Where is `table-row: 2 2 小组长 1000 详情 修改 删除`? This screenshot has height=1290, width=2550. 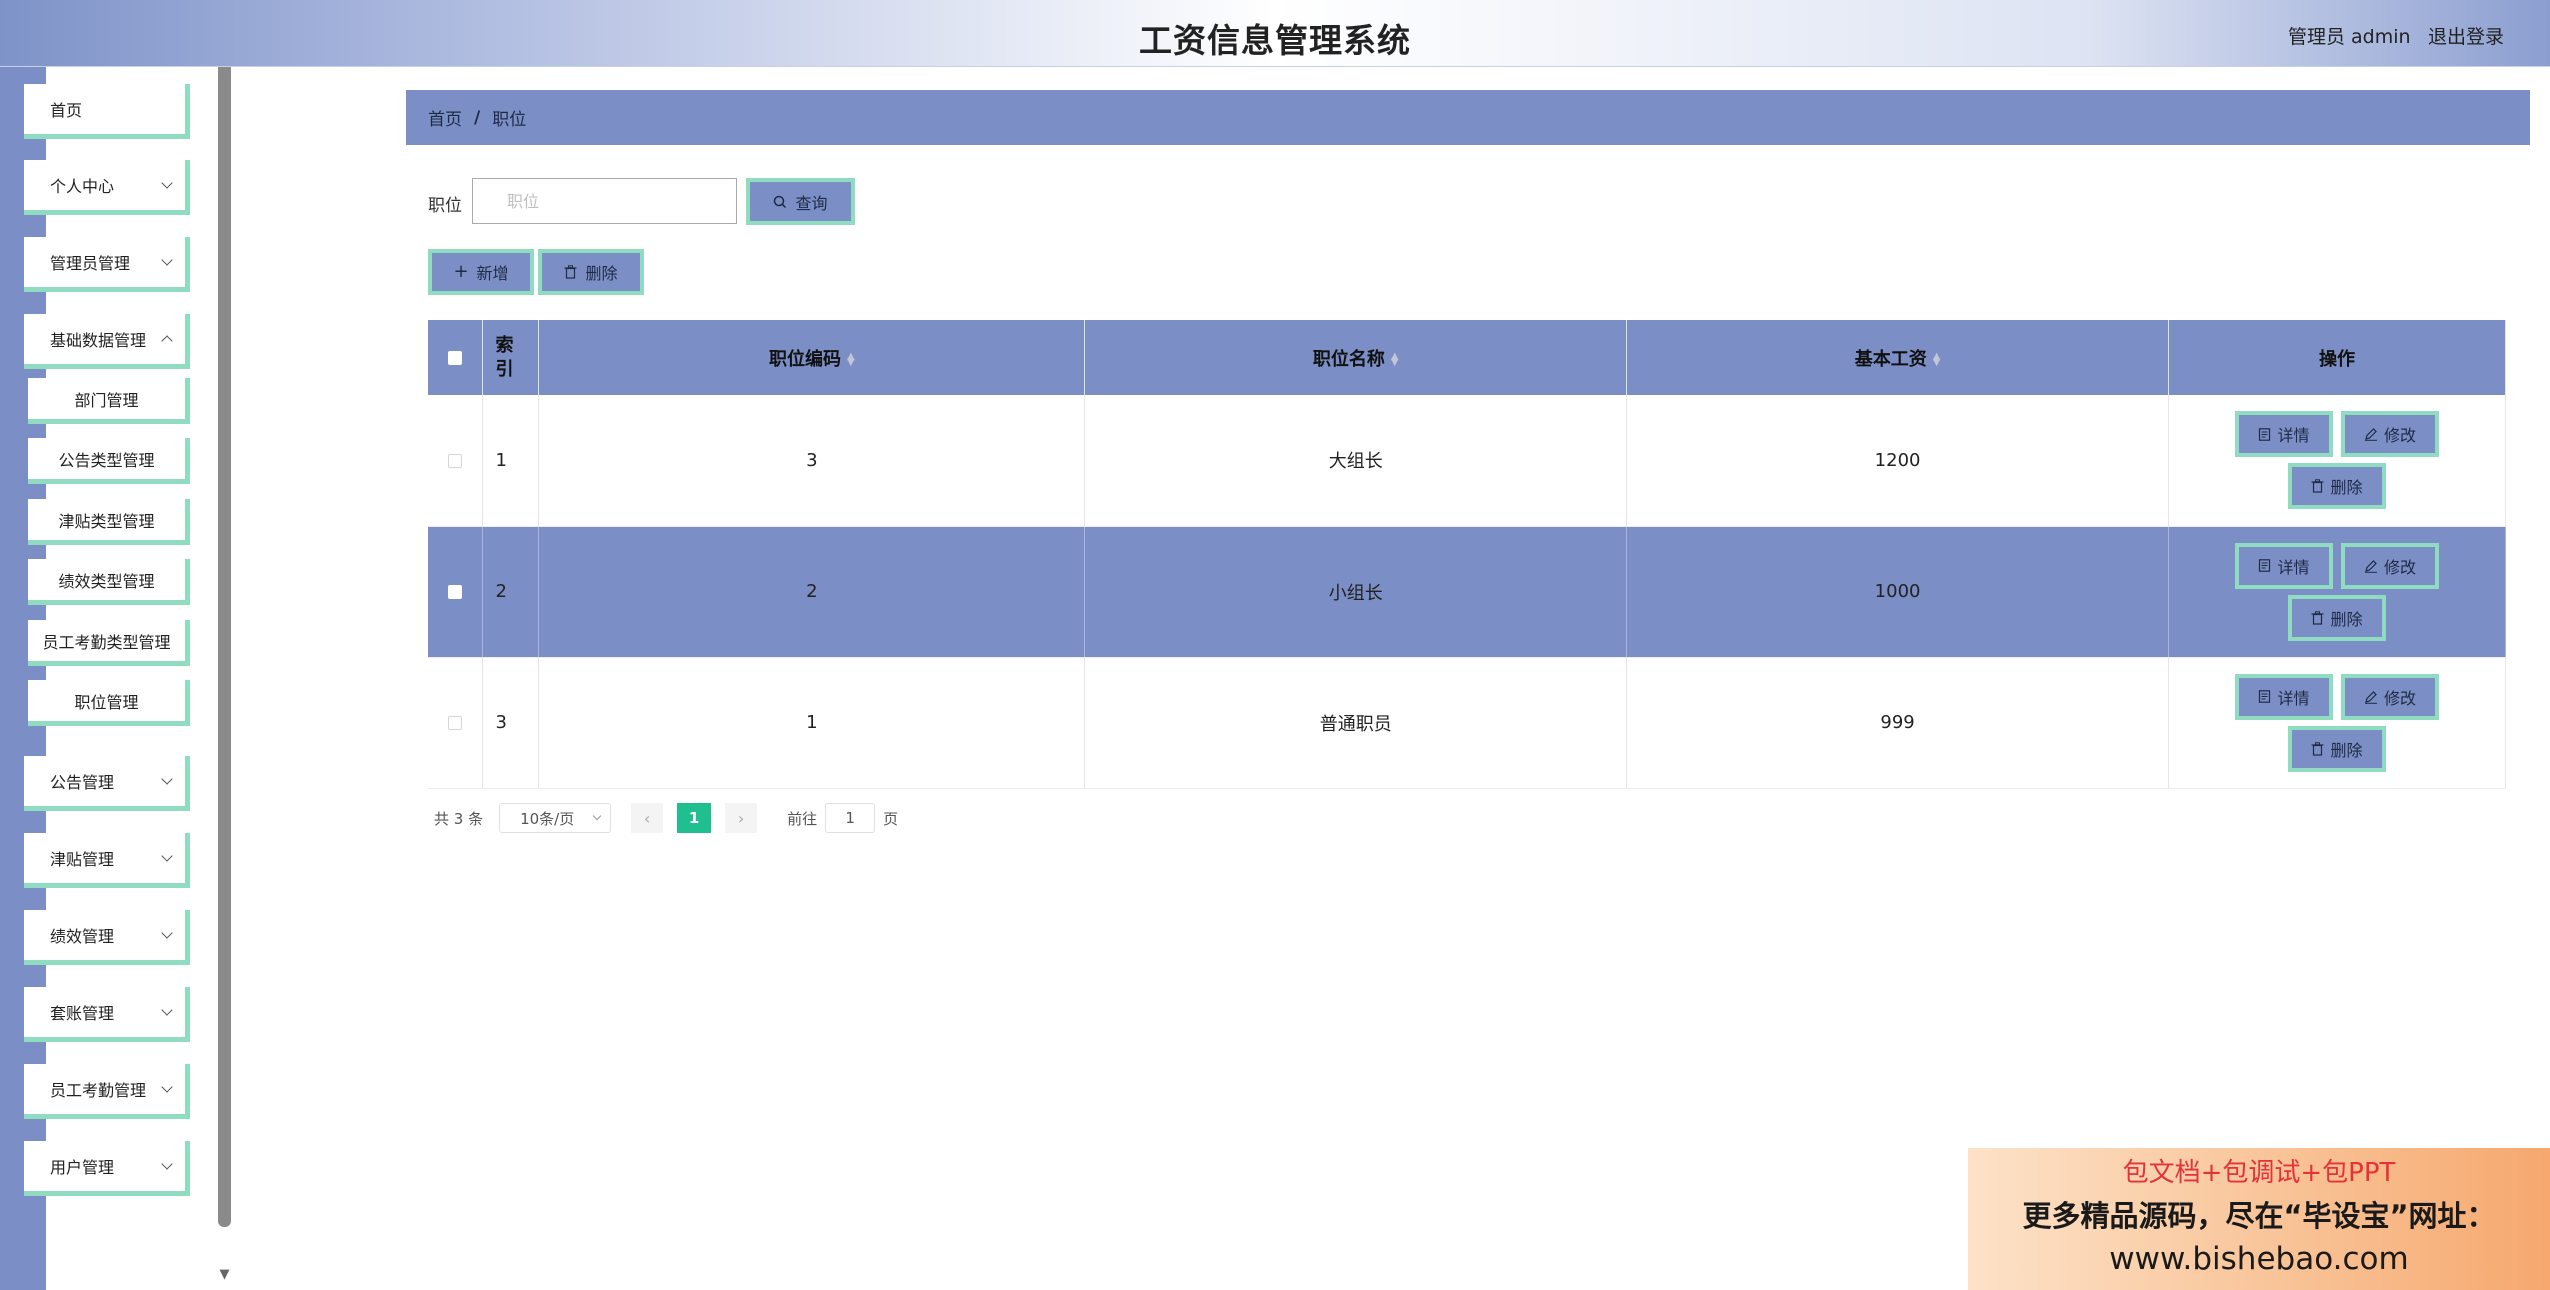
table-row: 2 2 小组长 1000 详情 修改 删除 is located at coordinates (1467, 592).